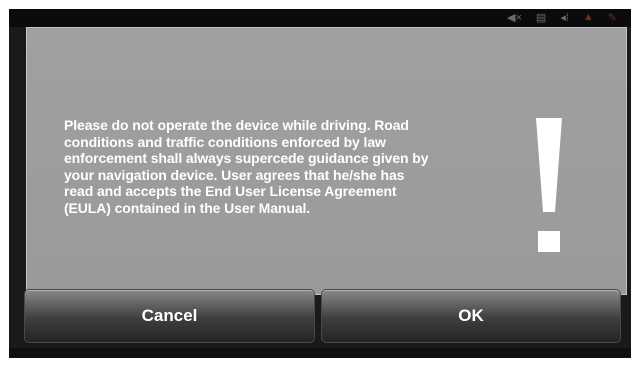 This screenshot has height=367, width=637. What do you see at coordinates (588, 17) in the screenshot?
I see `alert-icon: ▲` at bounding box center [588, 17].